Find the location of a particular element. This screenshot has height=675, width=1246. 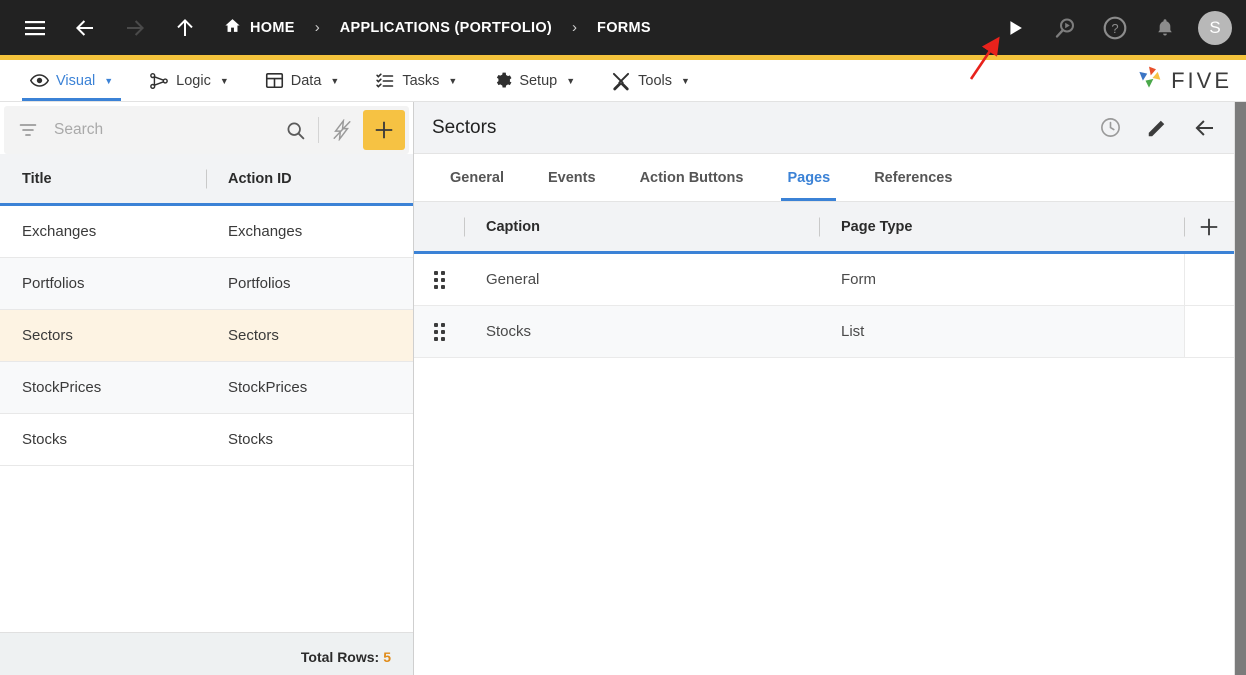

nodes-icon is located at coordinates (159, 81).